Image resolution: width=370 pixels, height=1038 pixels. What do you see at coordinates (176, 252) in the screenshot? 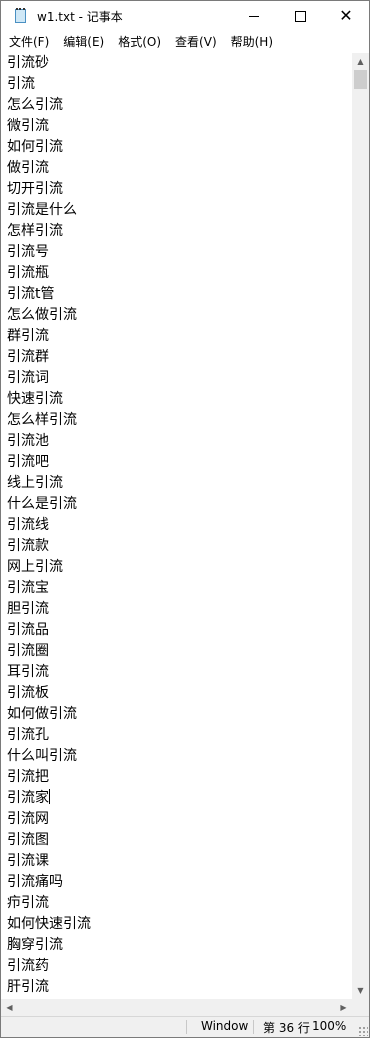
I see `text-line: 引流号` at bounding box center [176, 252].